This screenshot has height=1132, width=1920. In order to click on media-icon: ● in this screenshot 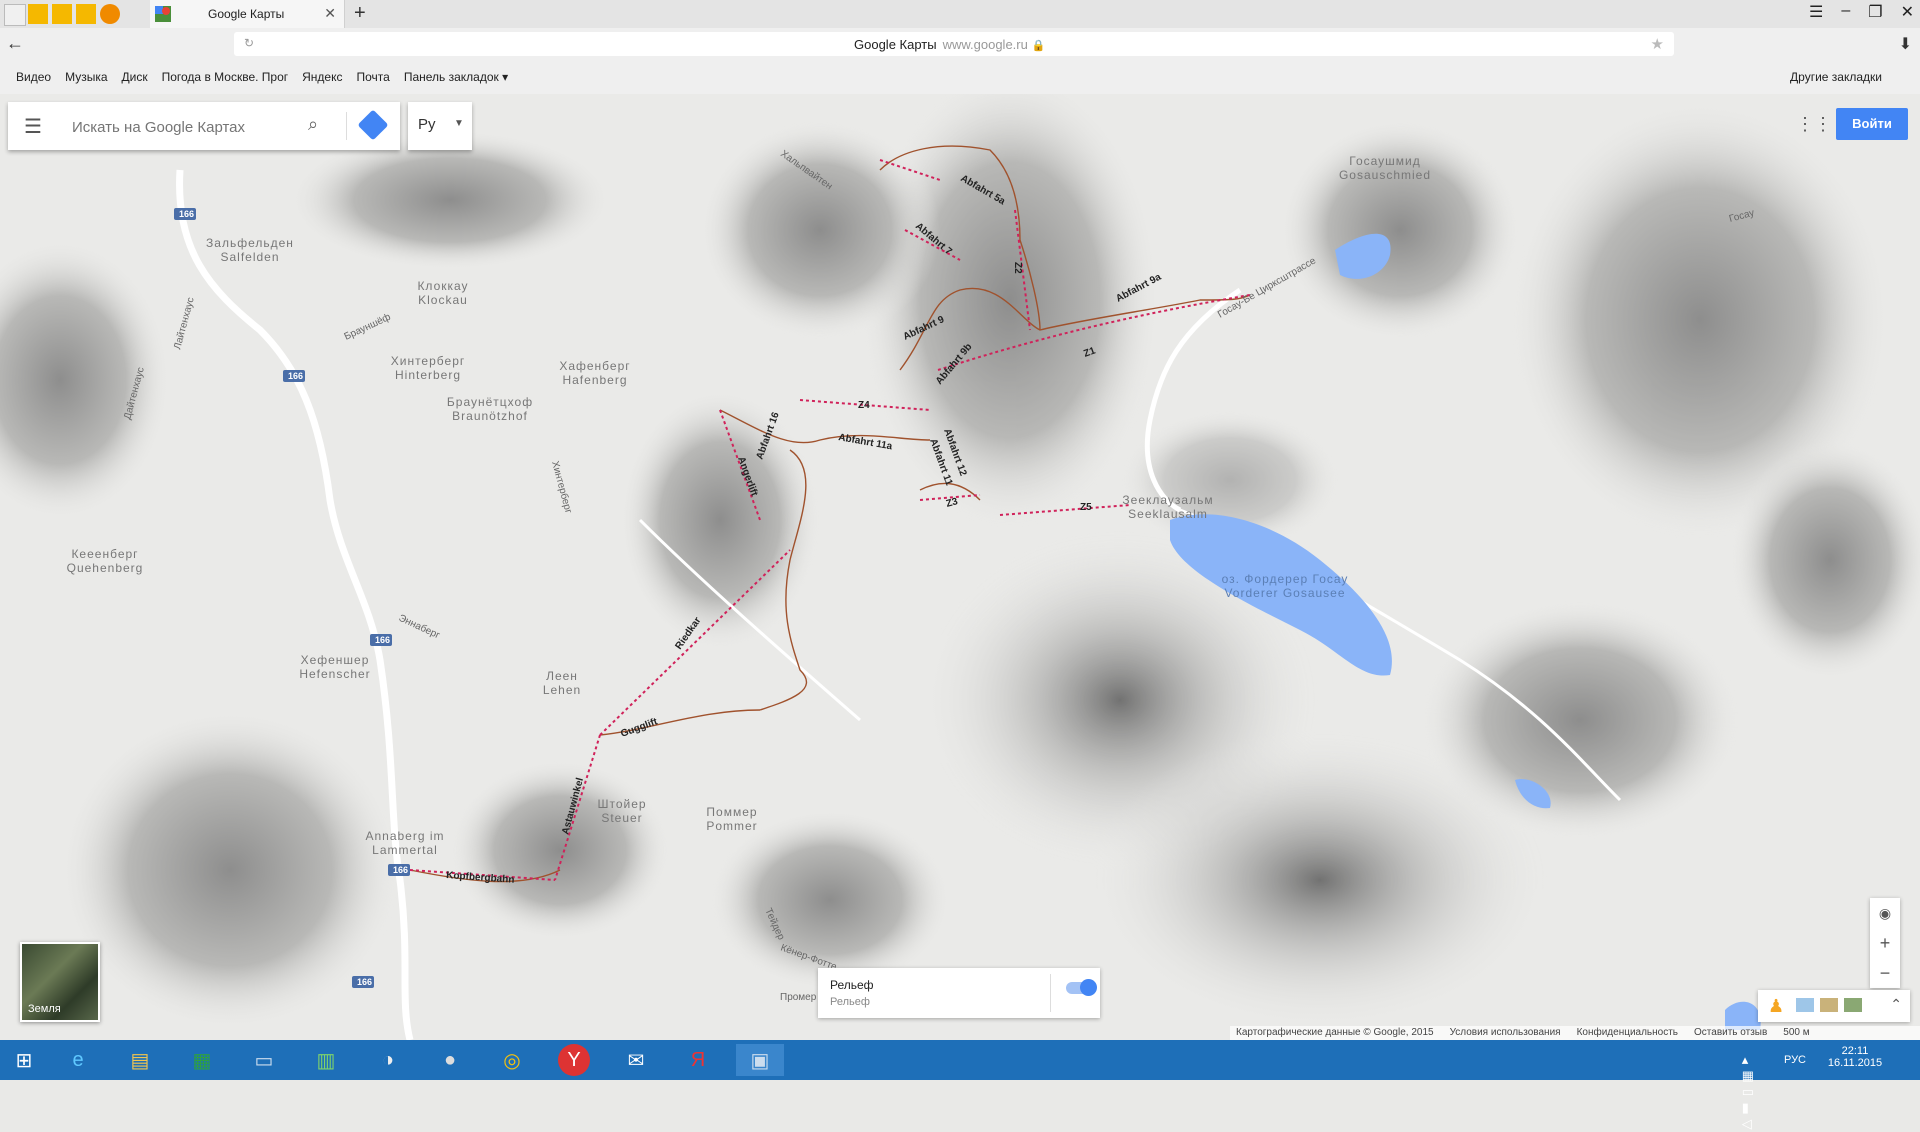, I will do `click(450, 1060)`.